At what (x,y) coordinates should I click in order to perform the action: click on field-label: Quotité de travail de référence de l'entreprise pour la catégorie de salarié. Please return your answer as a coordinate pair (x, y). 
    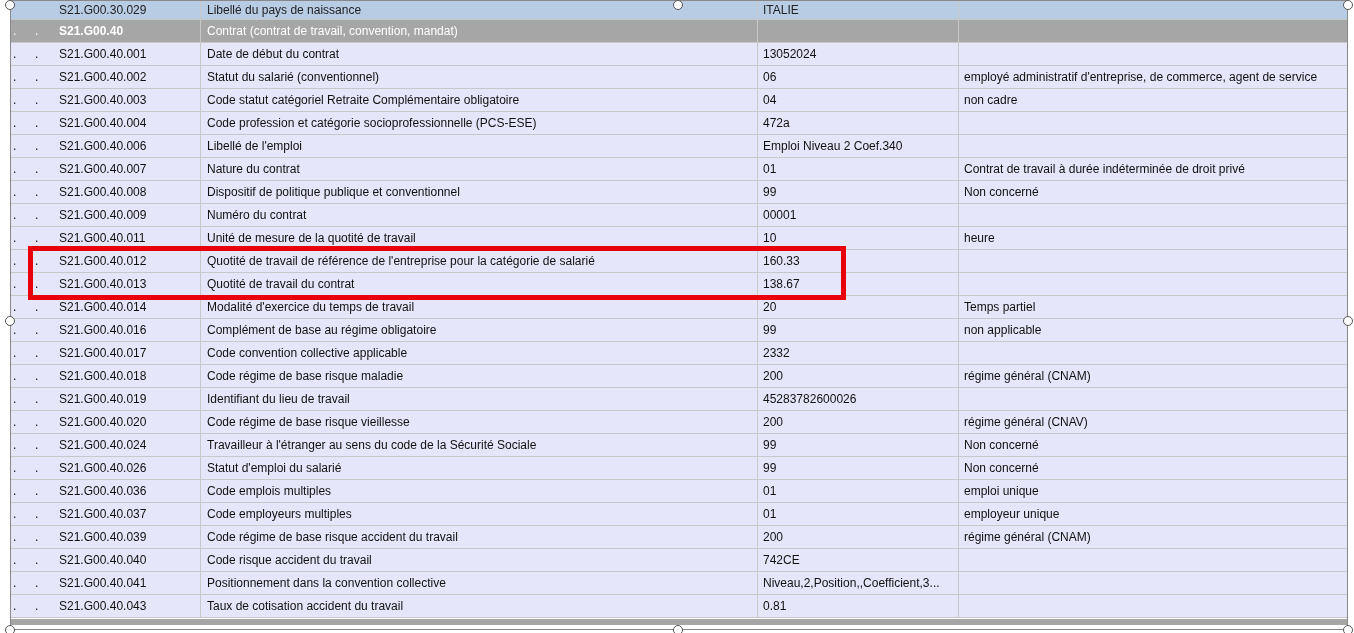
    Looking at the image, I should click on (401, 261).